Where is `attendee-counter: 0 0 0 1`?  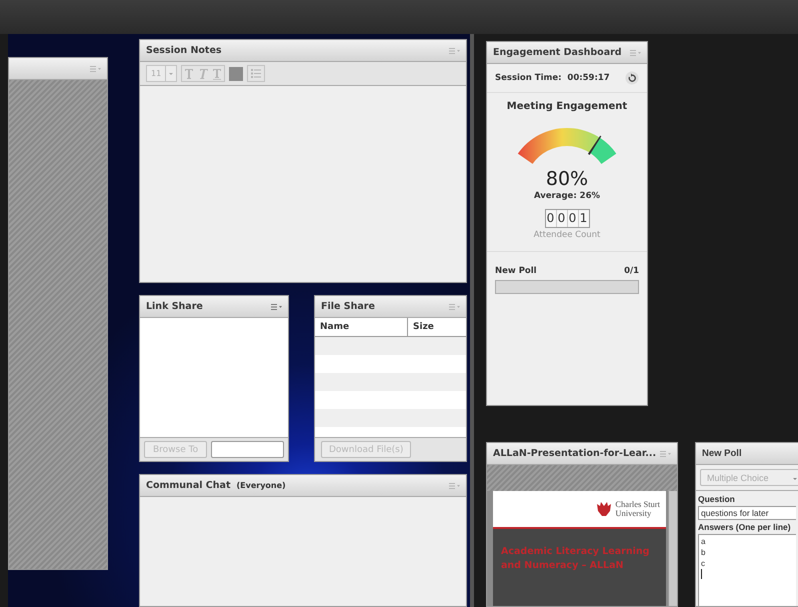
attendee-counter: 0 0 0 1 is located at coordinates (567, 218).